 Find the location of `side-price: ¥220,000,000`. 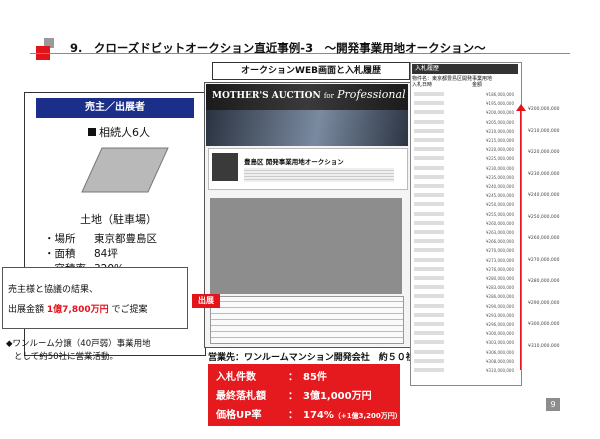

side-price: ¥220,000,000 is located at coordinates (544, 152).